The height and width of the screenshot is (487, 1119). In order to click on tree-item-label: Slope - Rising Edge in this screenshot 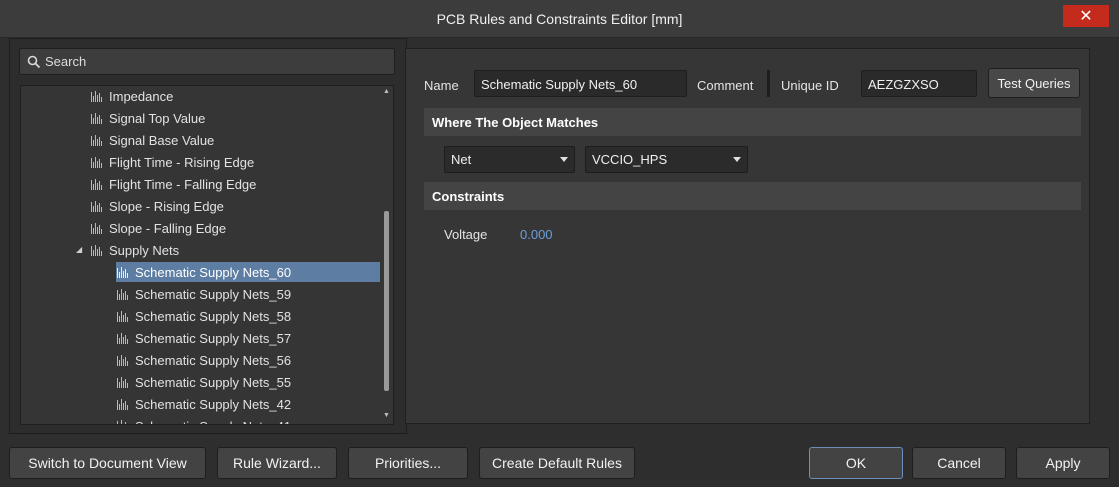, I will do `click(166, 206)`.